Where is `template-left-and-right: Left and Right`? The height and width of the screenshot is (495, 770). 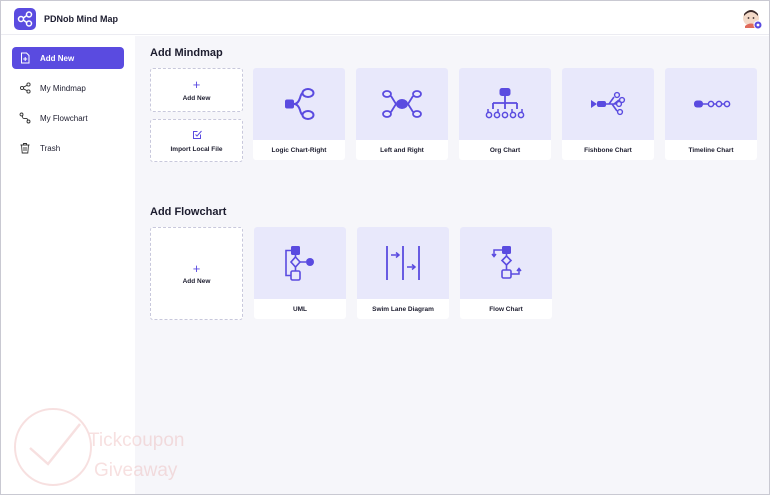 template-left-and-right: Left and Right is located at coordinates (402, 114).